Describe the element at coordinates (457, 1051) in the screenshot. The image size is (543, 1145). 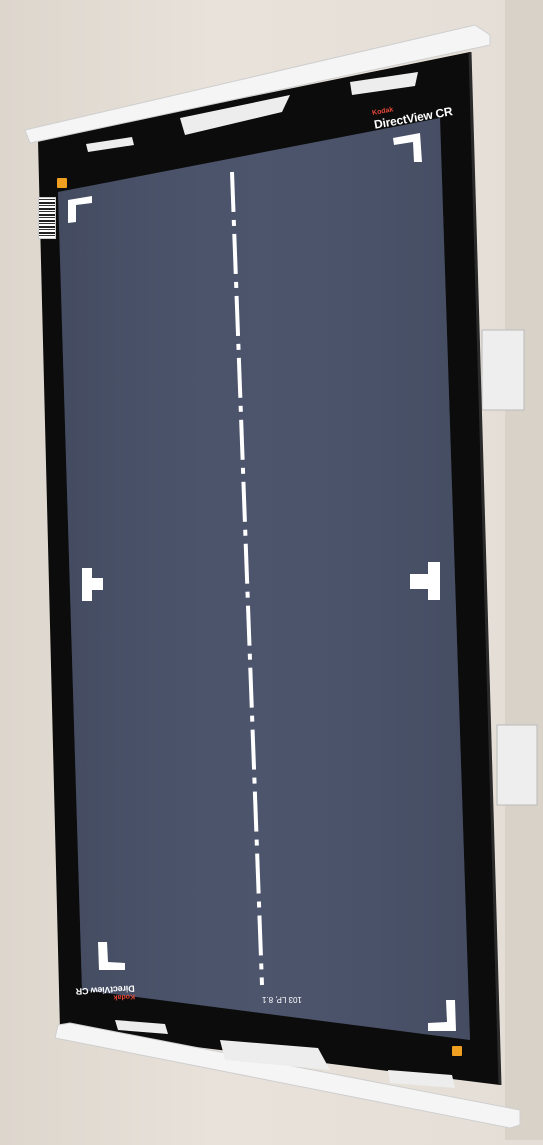
I see `orange-tag-bottom` at that location.